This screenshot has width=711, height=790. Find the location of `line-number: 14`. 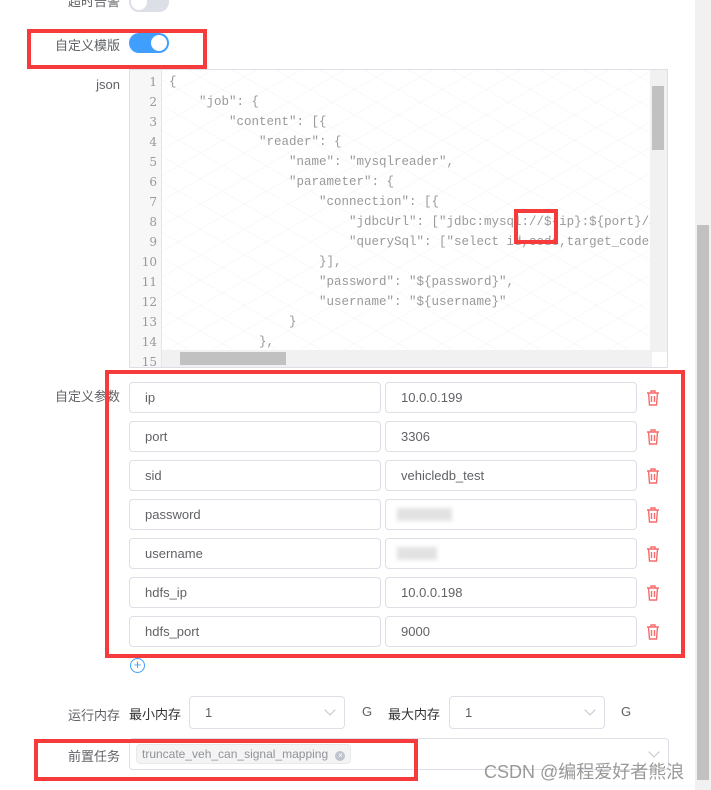

line-number: 14 is located at coordinates (149, 342).